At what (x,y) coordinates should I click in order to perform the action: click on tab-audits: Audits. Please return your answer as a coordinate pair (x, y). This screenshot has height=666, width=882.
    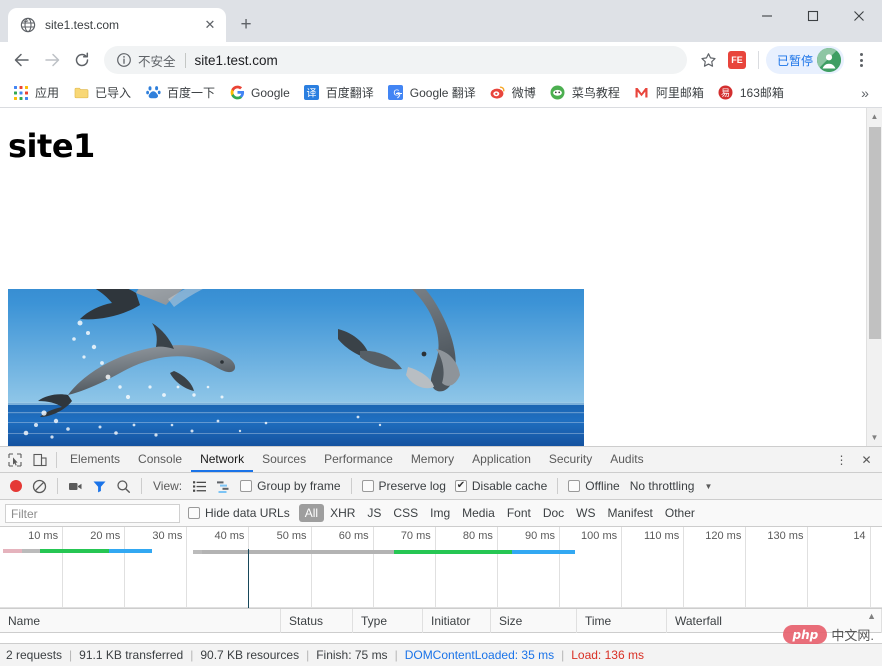
    Looking at the image, I should click on (626, 459).